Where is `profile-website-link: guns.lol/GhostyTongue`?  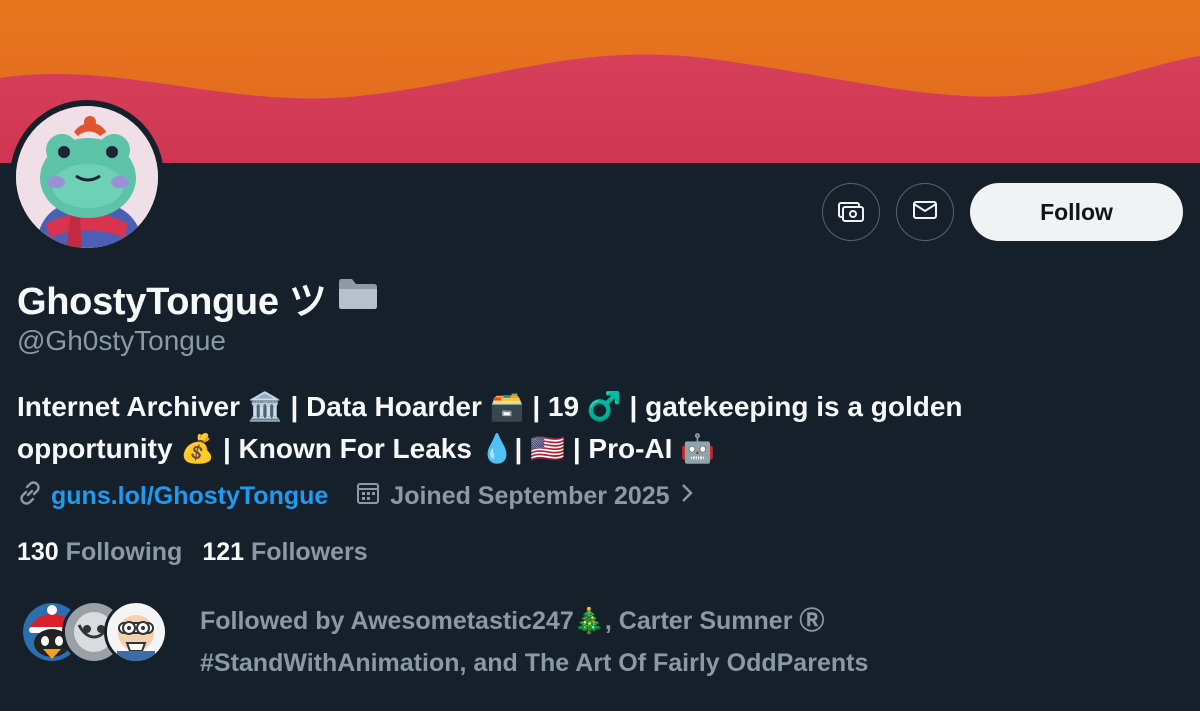 profile-website-link: guns.lol/GhostyTongue is located at coordinates (189, 496).